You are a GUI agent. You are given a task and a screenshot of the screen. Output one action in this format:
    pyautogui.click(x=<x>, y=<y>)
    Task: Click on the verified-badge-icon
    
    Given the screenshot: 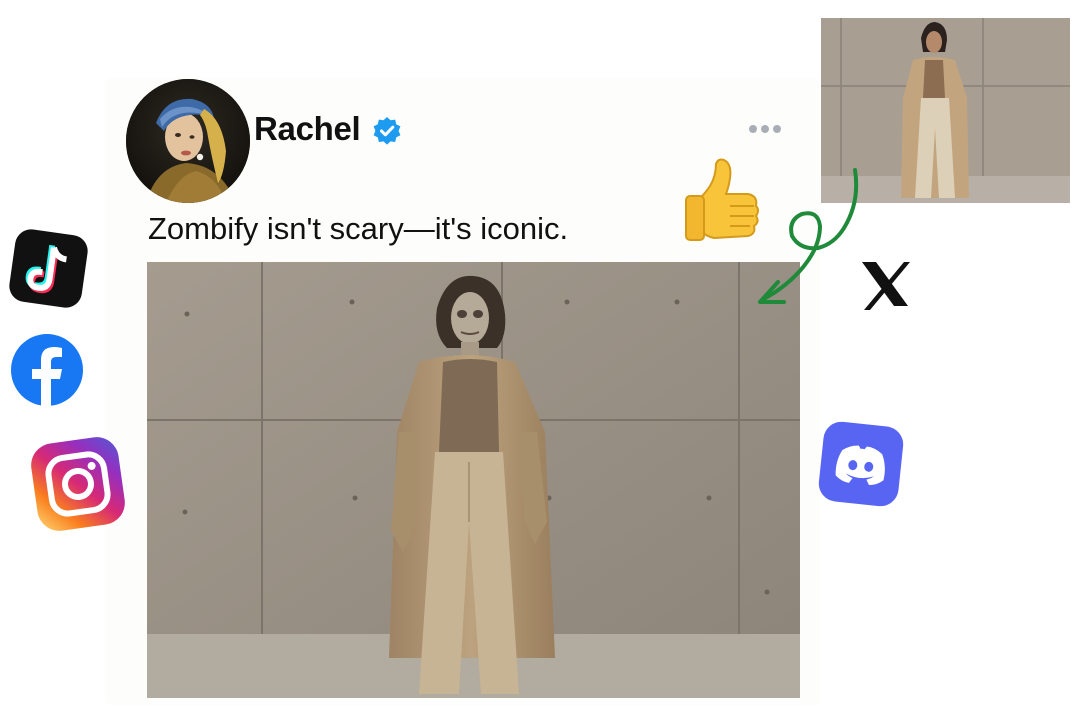 What is the action you would take?
    pyautogui.click(x=387, y=131)
    